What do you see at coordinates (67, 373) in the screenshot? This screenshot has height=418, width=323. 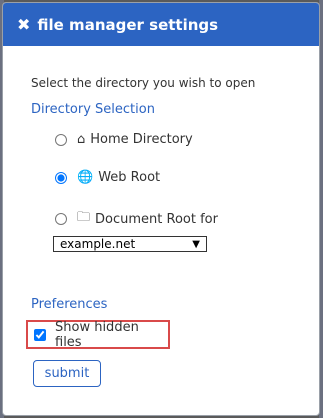 I see `submit-button: submit` at bounding box center [67, 373].